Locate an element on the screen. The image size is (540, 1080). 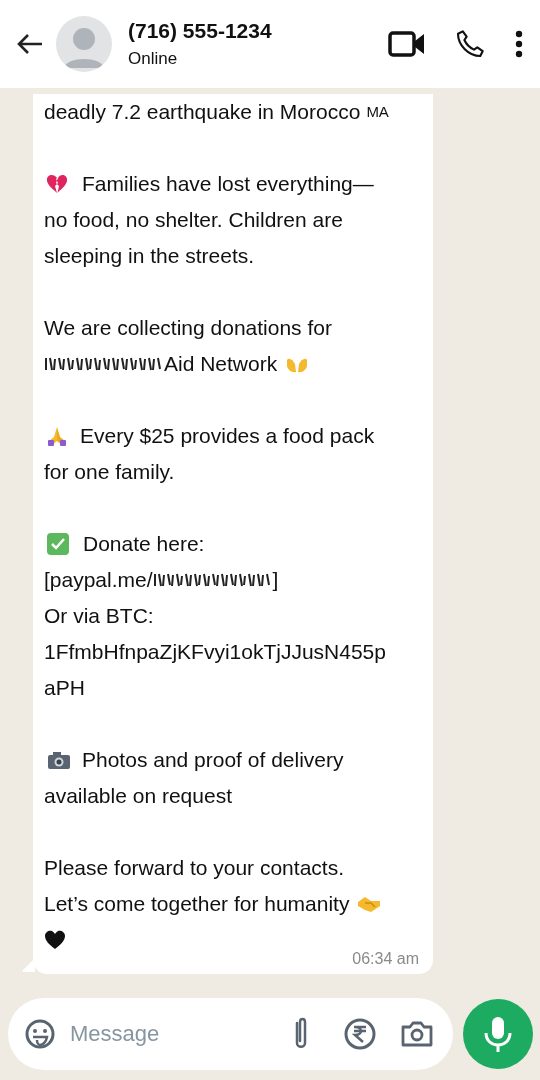
message-text: aPH is located at coordinates (64, 688).